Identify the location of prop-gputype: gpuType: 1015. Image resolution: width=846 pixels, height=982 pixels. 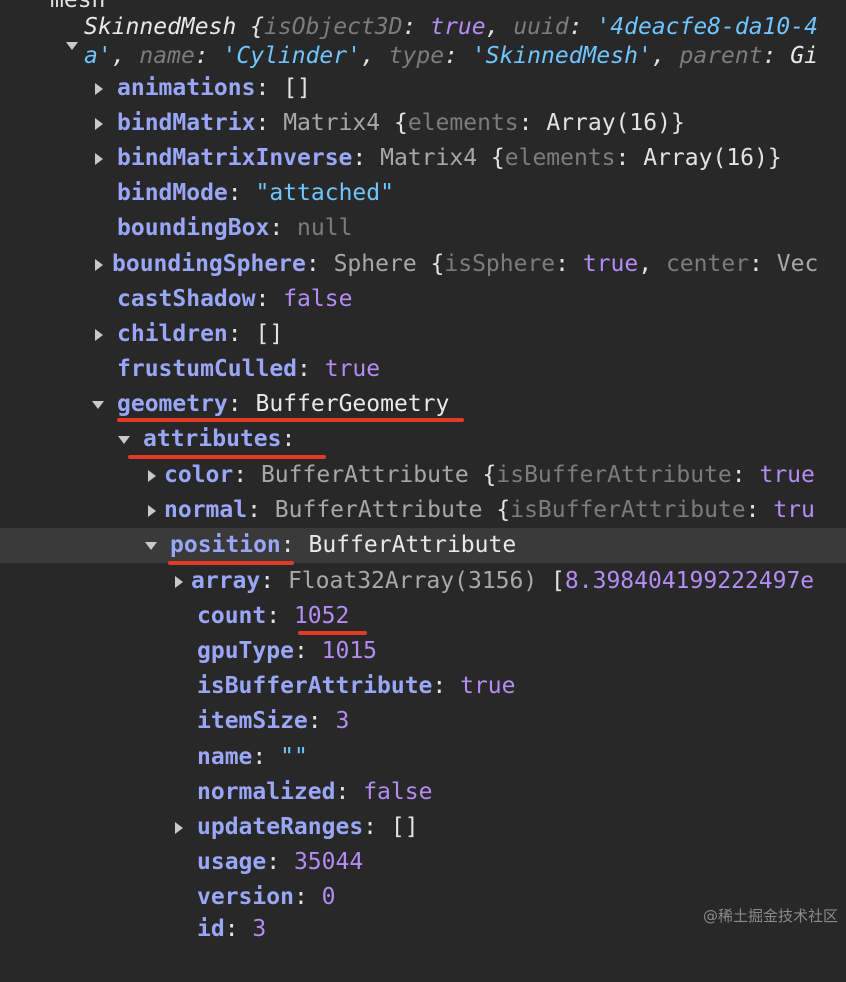
(287, 651).